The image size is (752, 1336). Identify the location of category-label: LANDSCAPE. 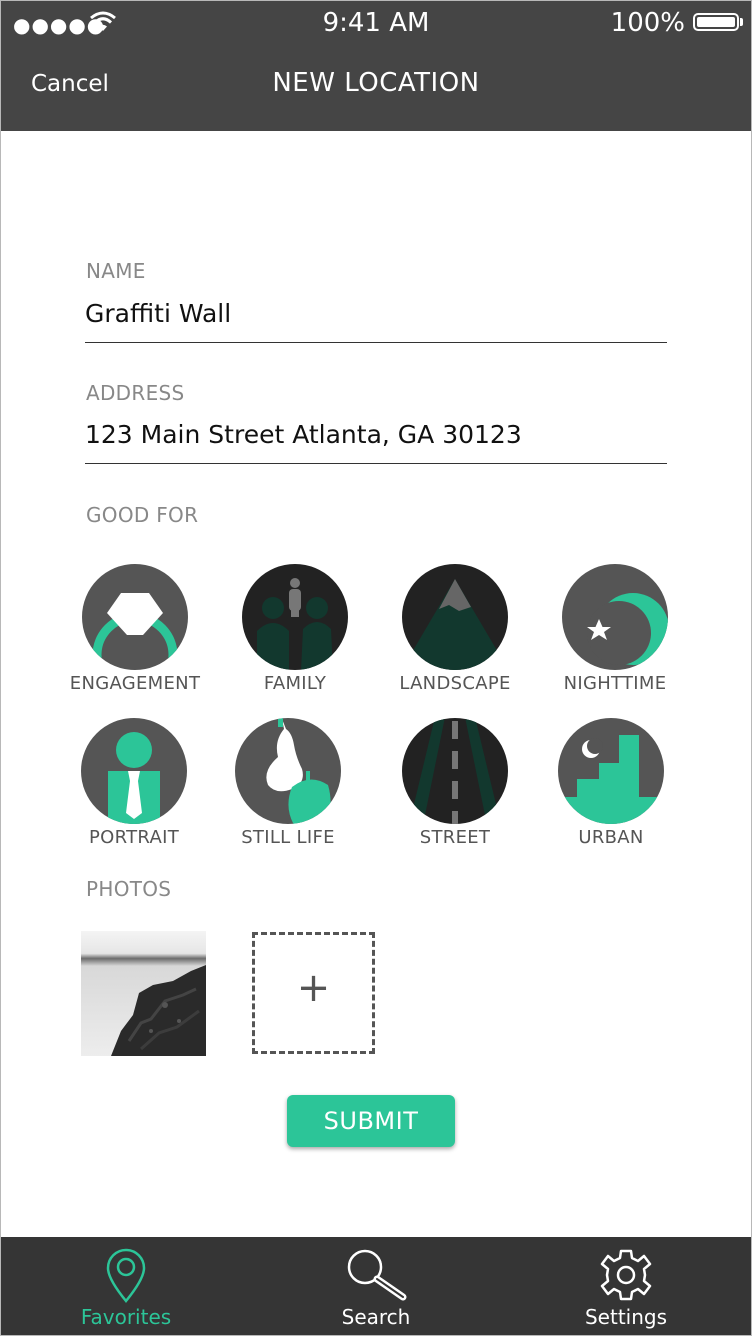
(455, 683).